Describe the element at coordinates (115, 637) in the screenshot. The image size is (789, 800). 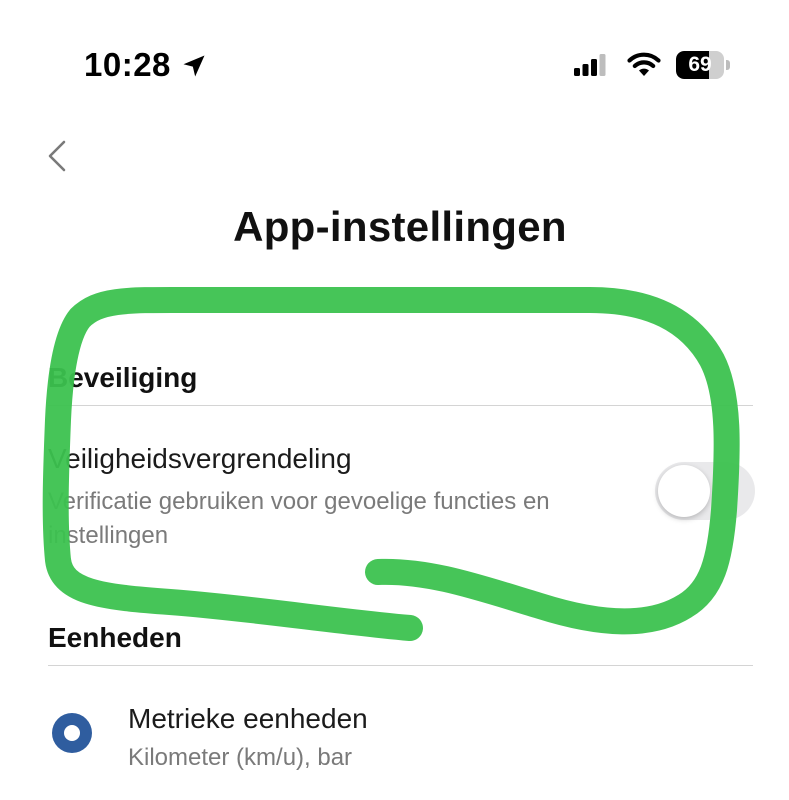
I see `section-header-units: Eenheden` at that location.